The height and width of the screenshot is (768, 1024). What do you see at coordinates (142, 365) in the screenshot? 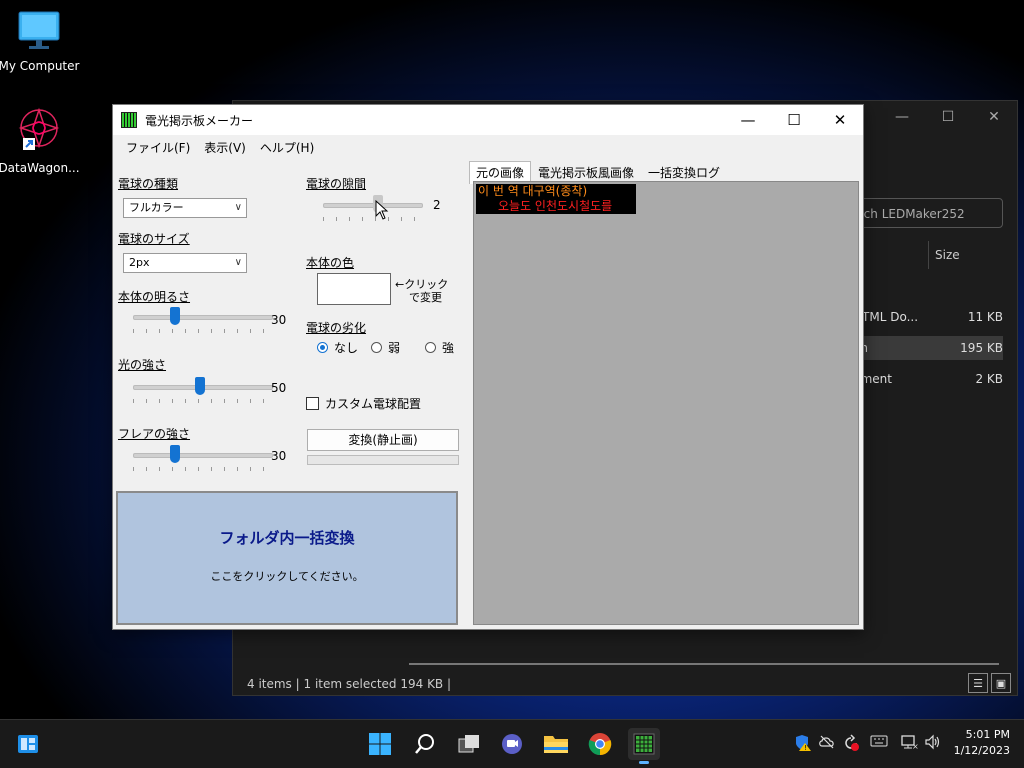
I see `light-strength-label: 光の強さ` at bounding box center [142, 365].